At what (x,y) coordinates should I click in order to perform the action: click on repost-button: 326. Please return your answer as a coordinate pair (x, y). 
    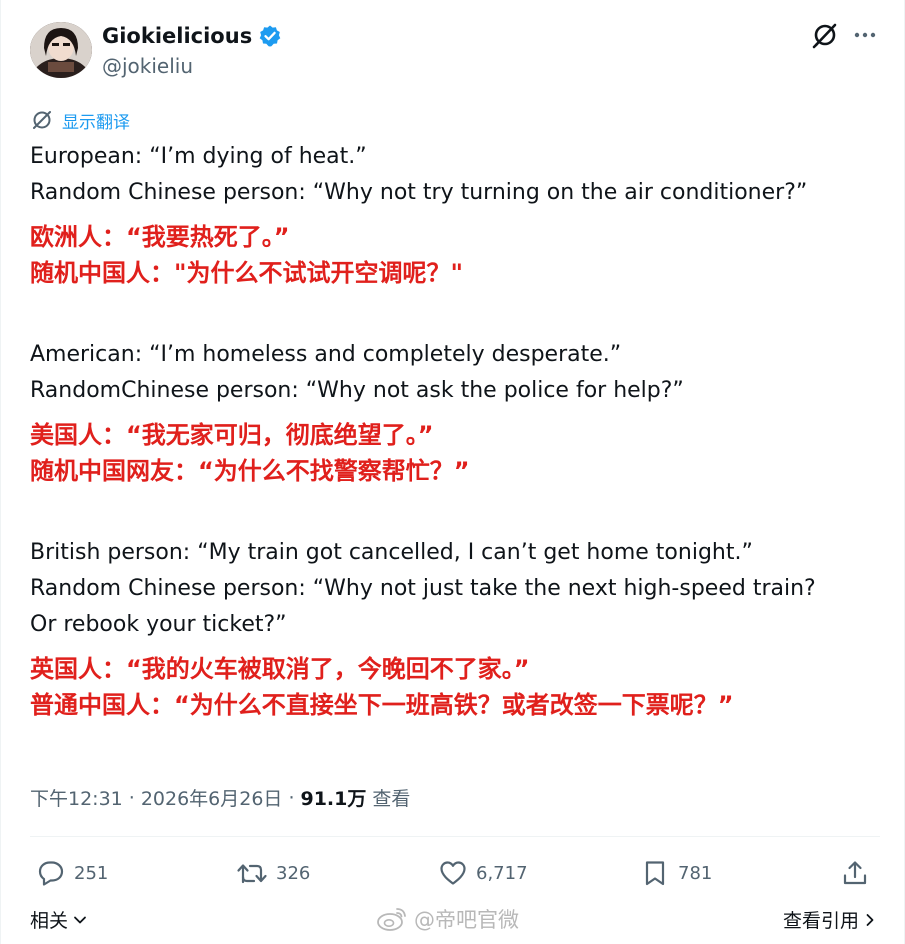
    Looking at the image, I should click on (273, 873).